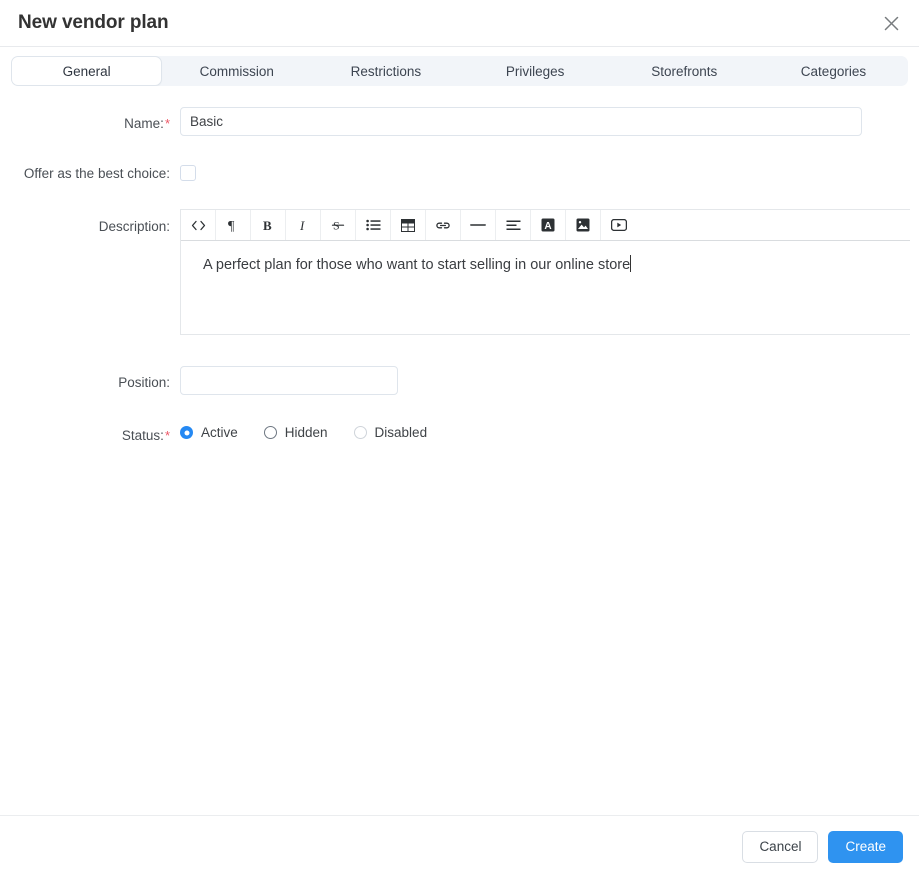 This screenshot has width=919, height=877. I want to click on best-choice-checkbox, so click(188, 173).